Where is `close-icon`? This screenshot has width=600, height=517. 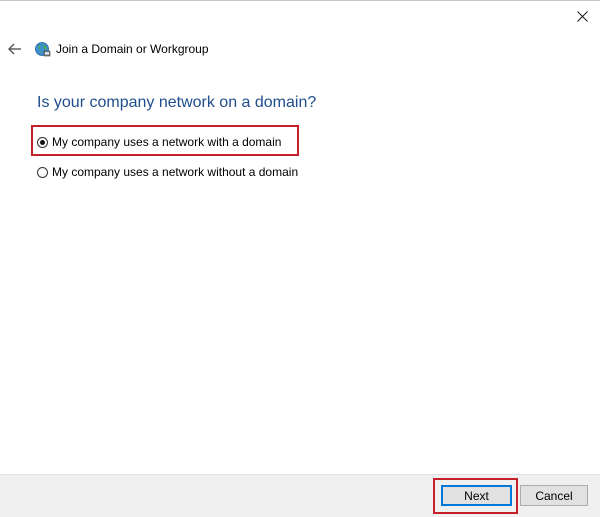 close-icon is located at coordinates (582, 16).